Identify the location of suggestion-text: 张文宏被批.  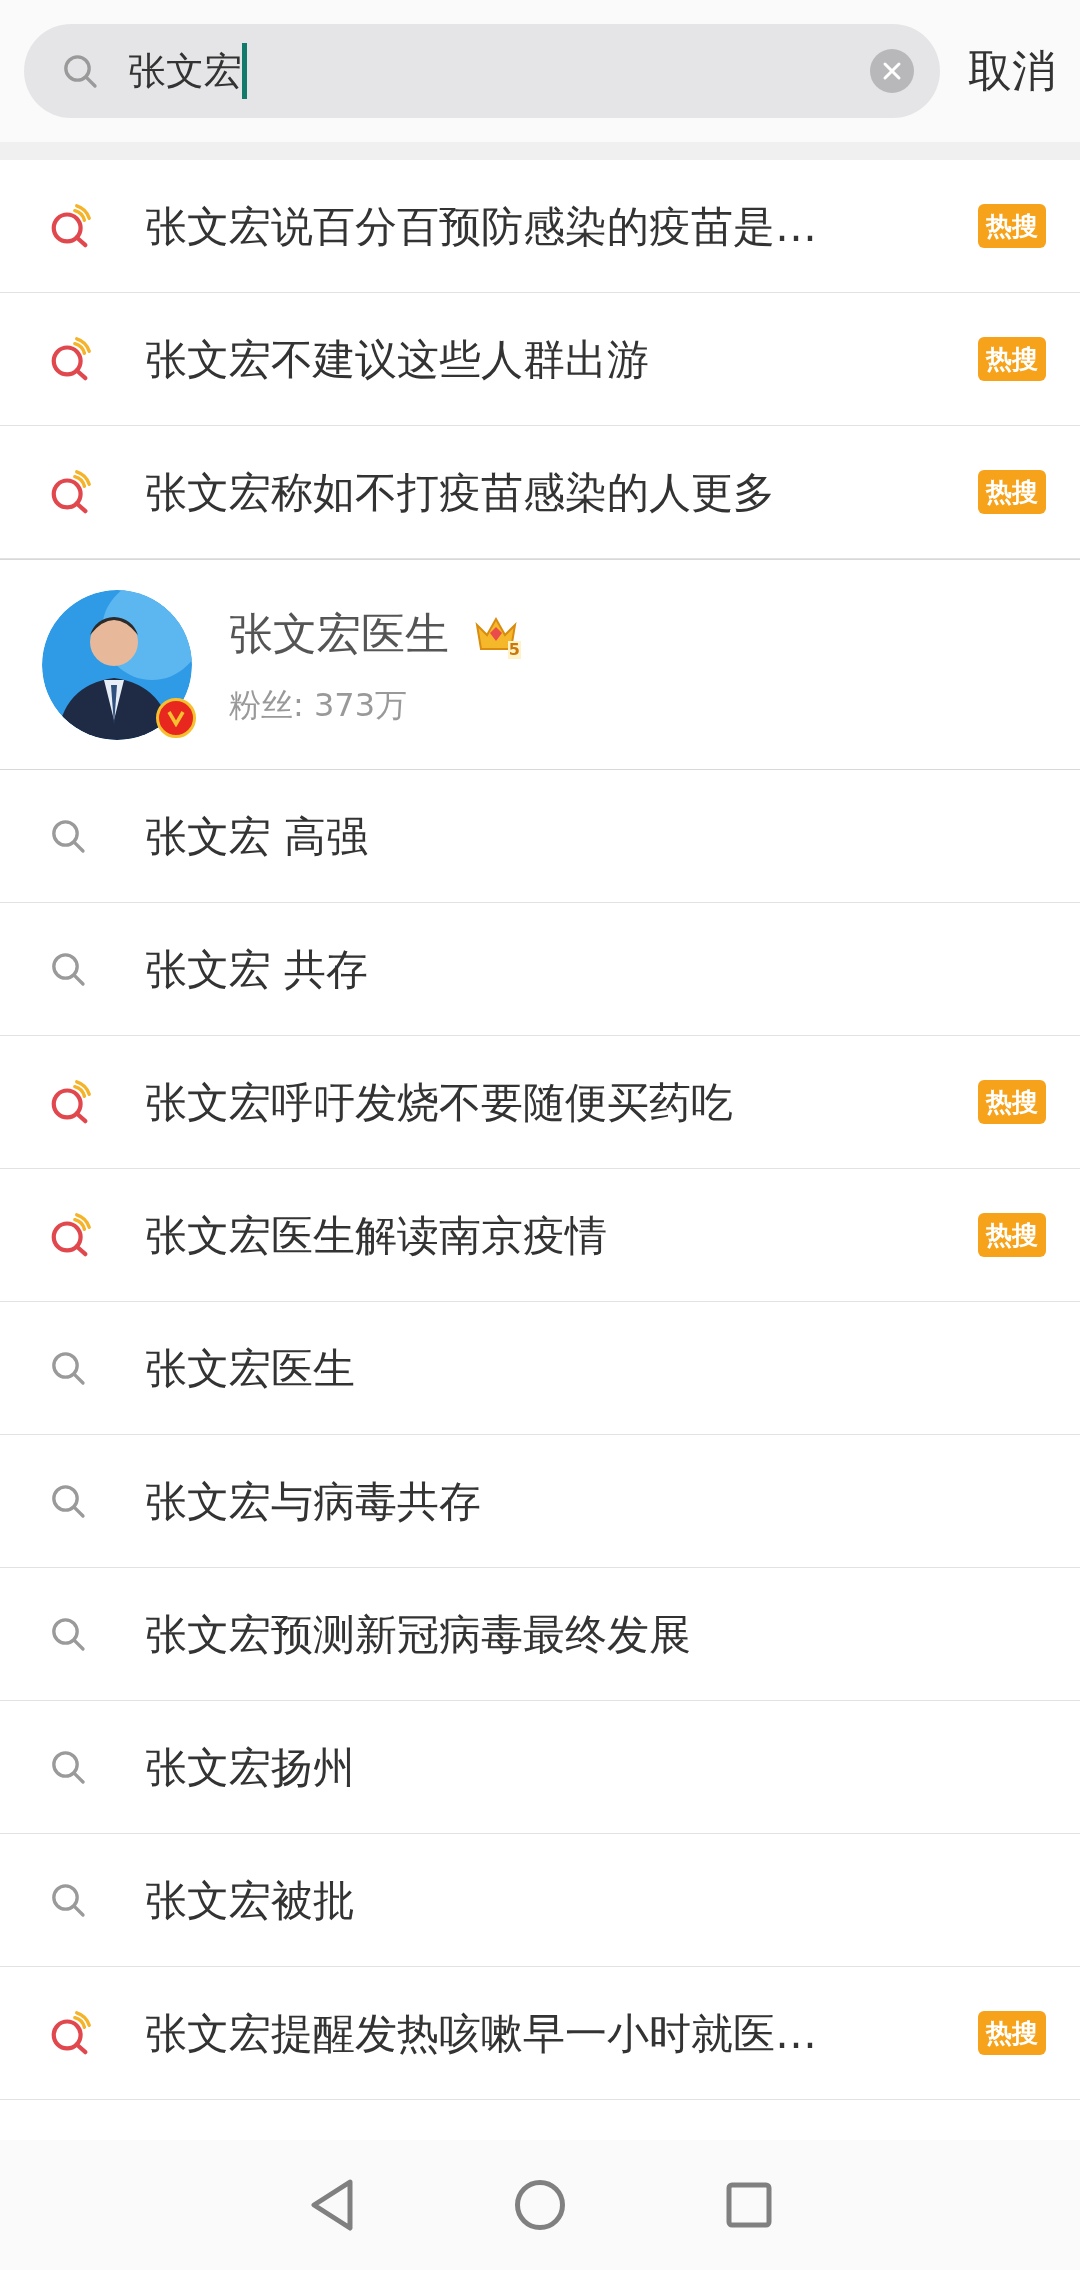
(250, 1900).